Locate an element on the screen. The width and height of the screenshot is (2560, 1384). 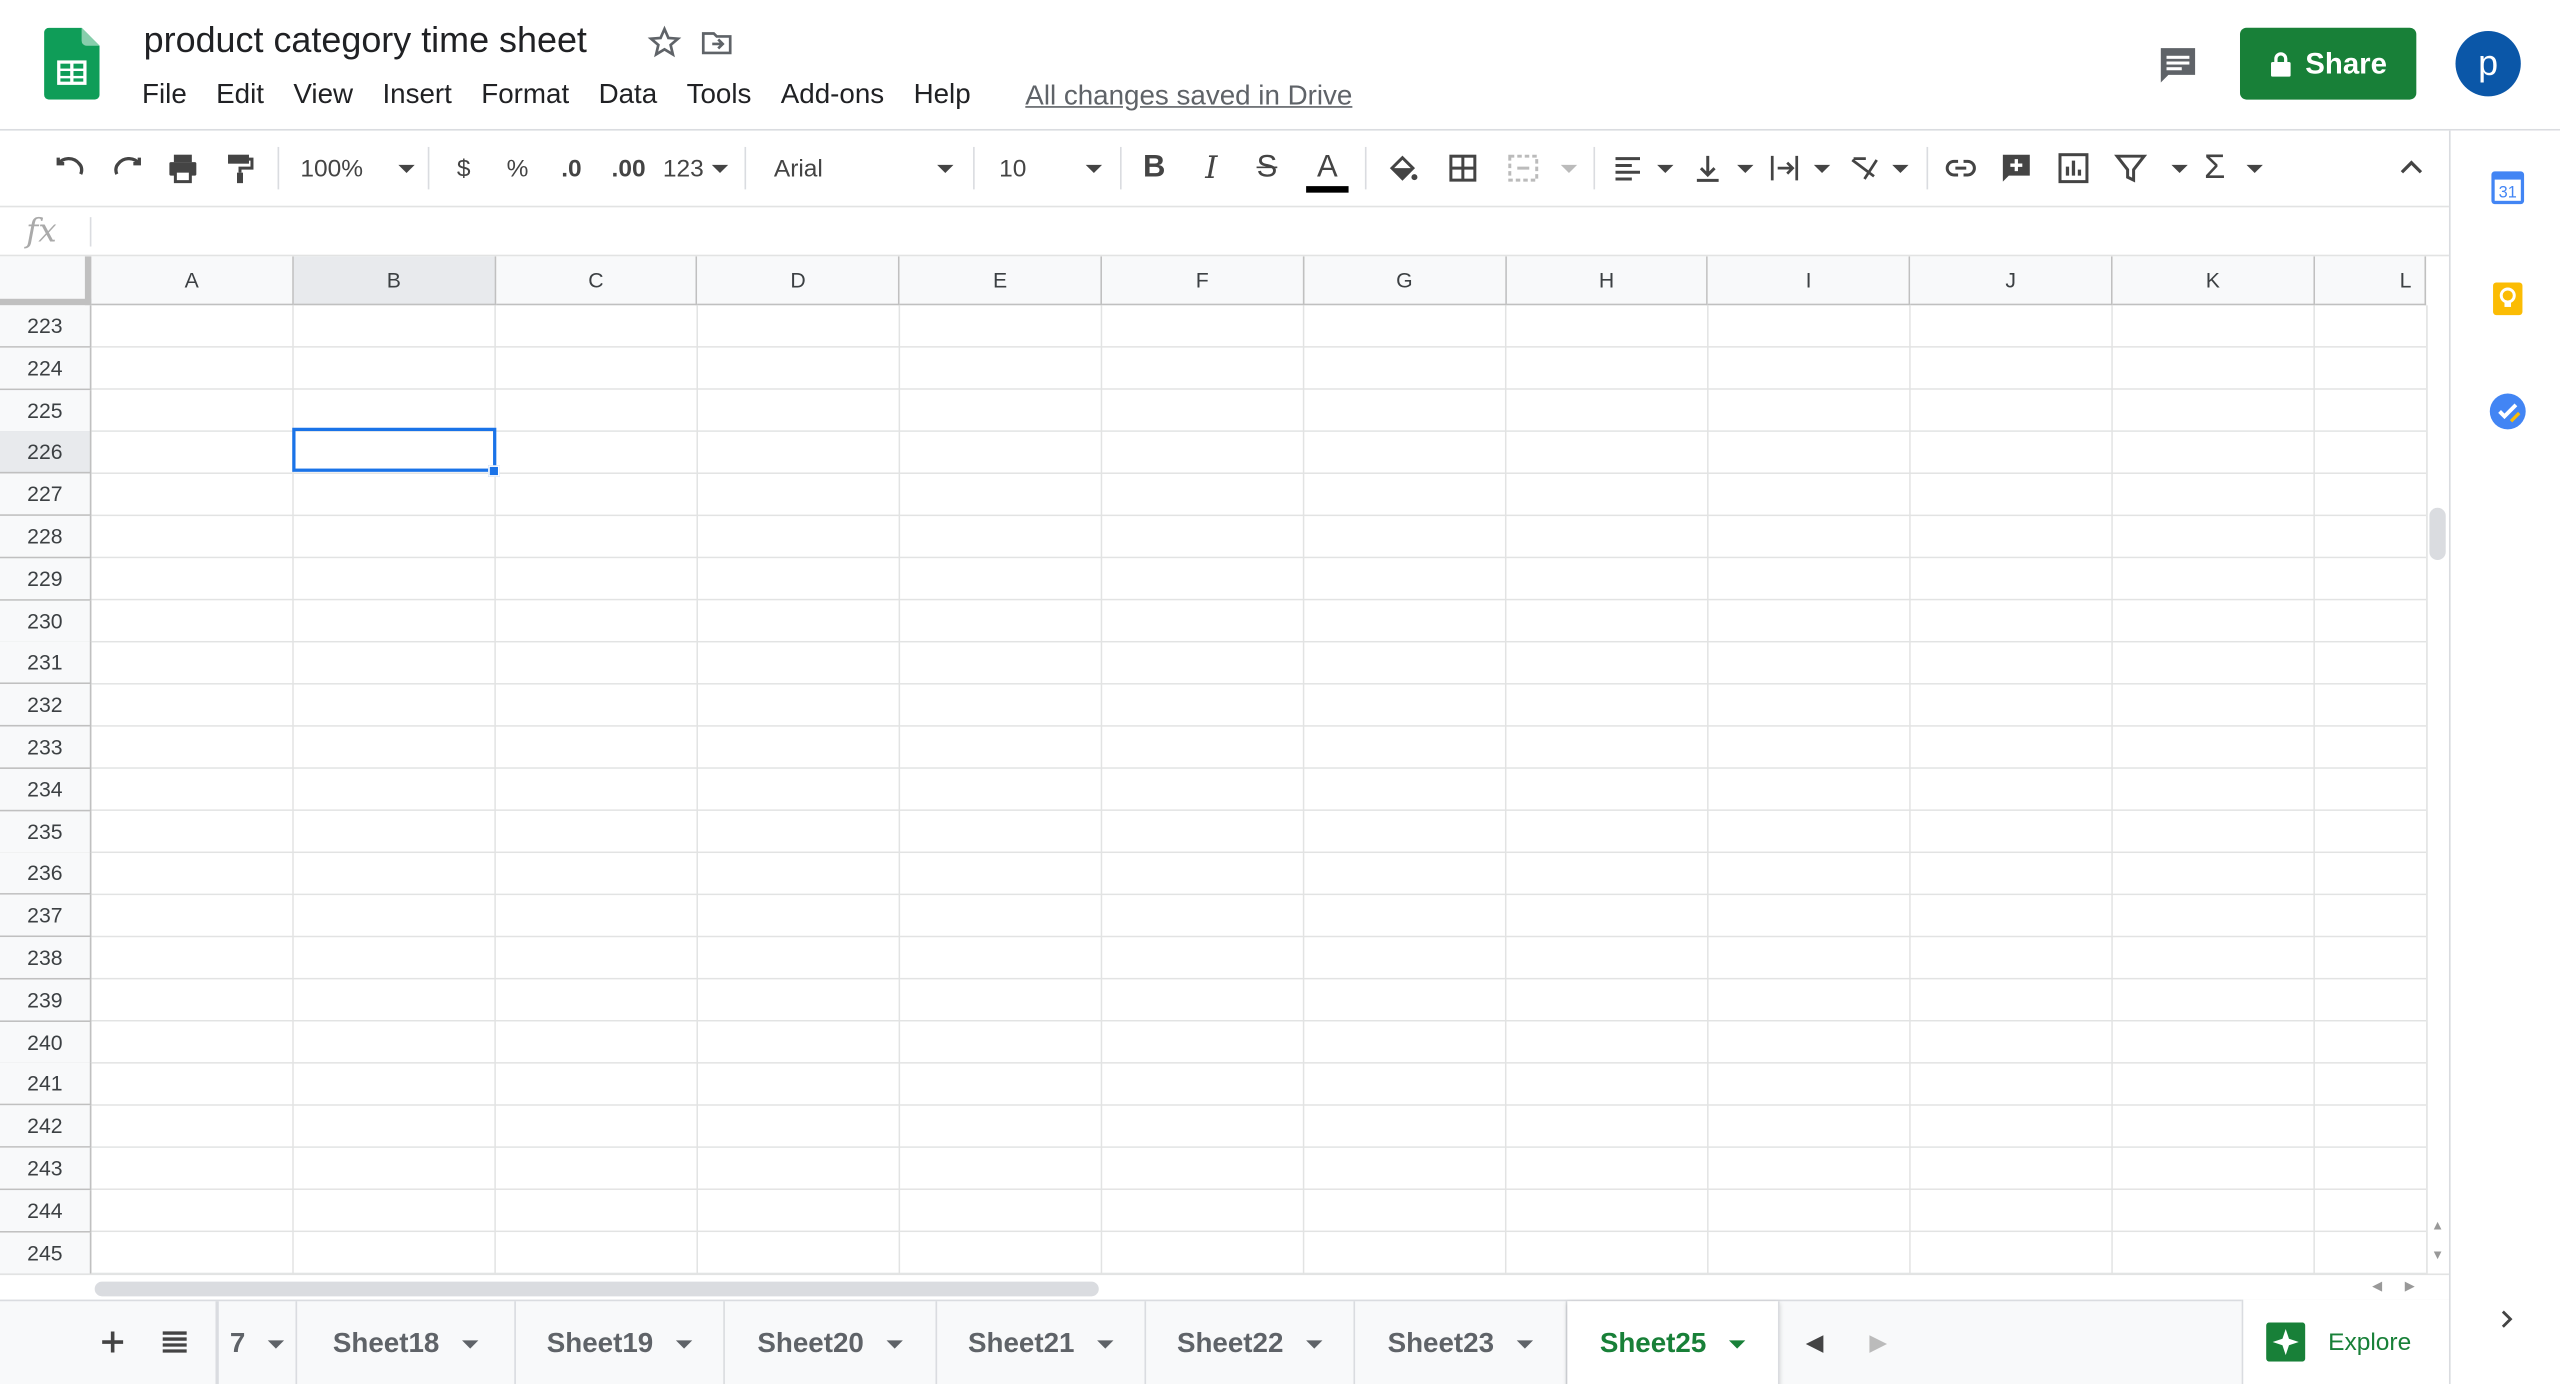
row-header: 238 is located at coordinates (46, 958).